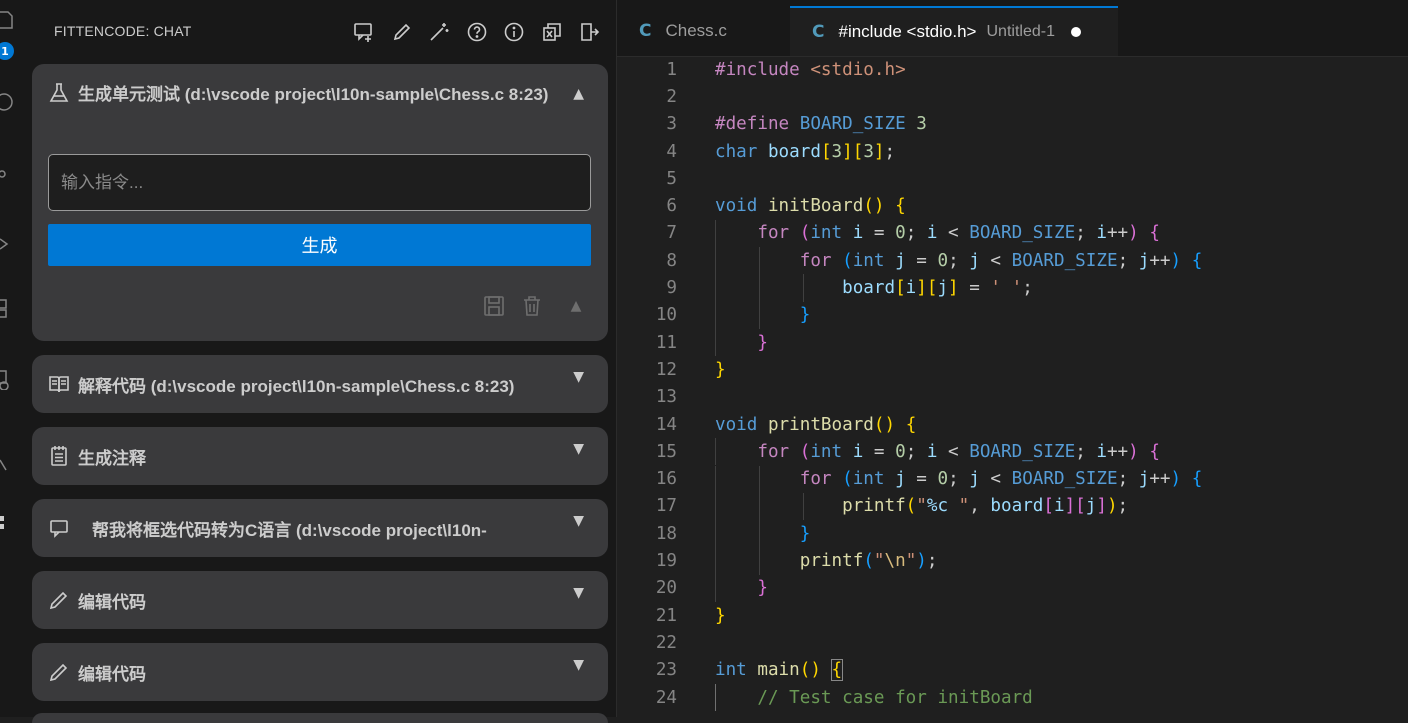 Image resolution: width=1408 pixels, height=723 pixels. I want to click on line-number: 14, so click(666, 424).